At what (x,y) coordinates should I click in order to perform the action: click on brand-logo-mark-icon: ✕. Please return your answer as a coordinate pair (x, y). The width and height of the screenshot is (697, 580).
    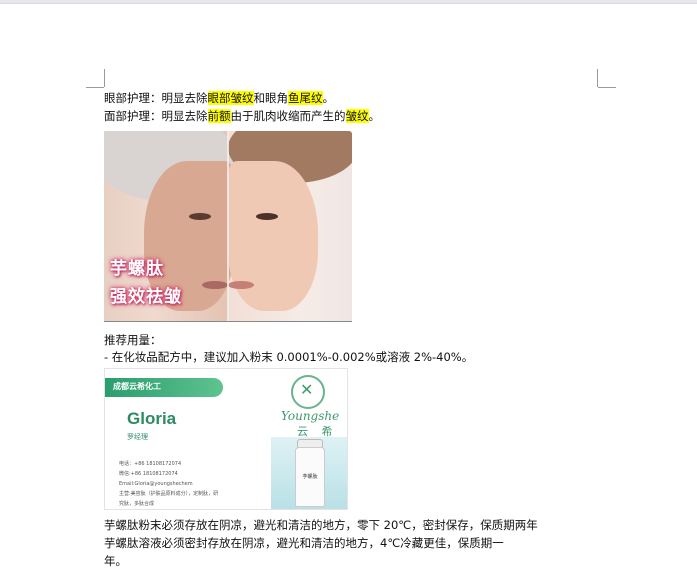
    Looking at the image, I should click on (307, 389).